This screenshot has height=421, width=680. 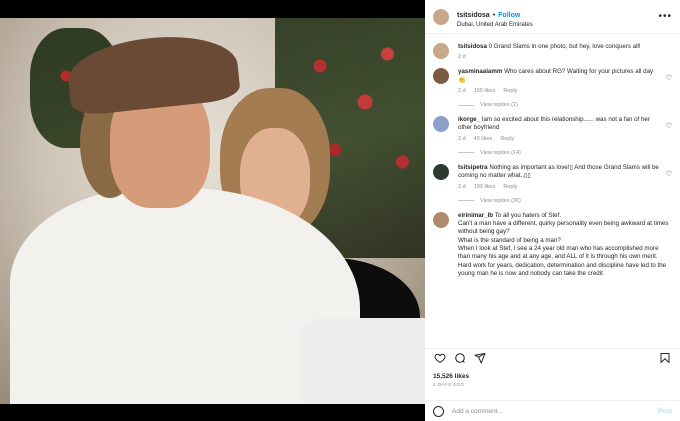 I want to click on posted-date: 2 DAYS AGO, so click(x=449, y=385).